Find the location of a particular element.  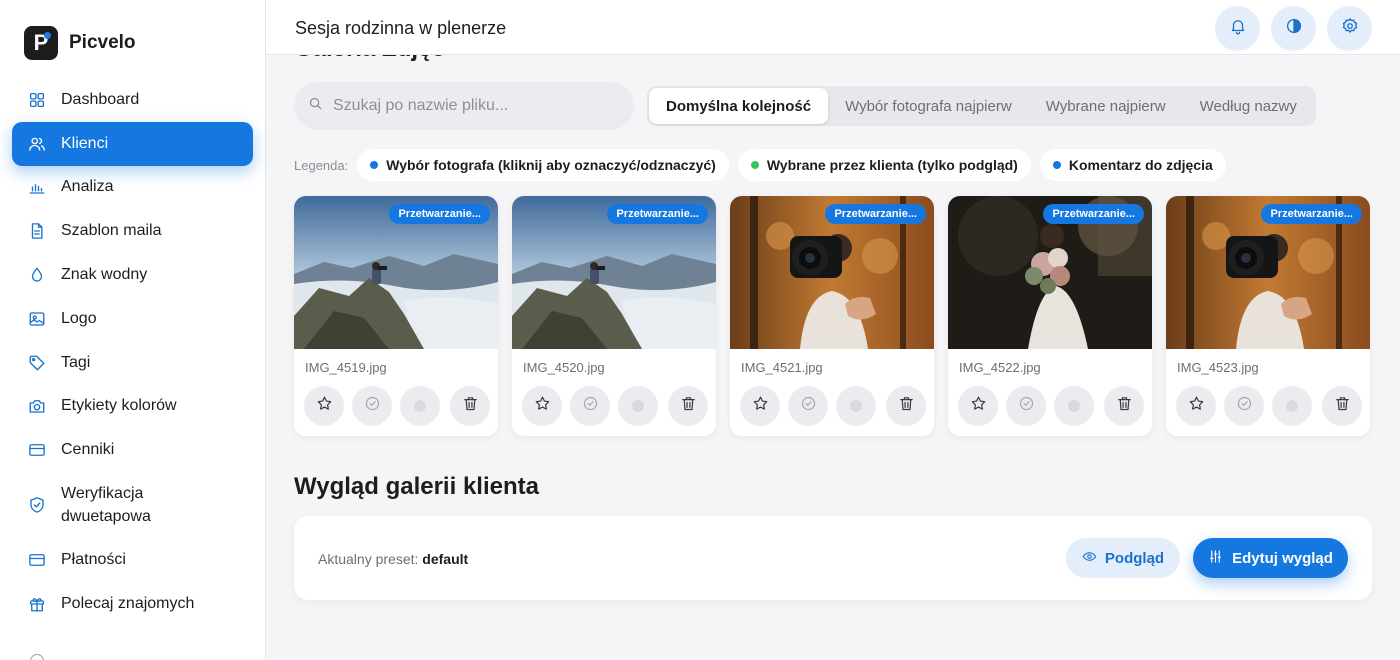

photo-card: Przetwarzanie... IMG_4520.jpg is located at coordinates (614, 316).